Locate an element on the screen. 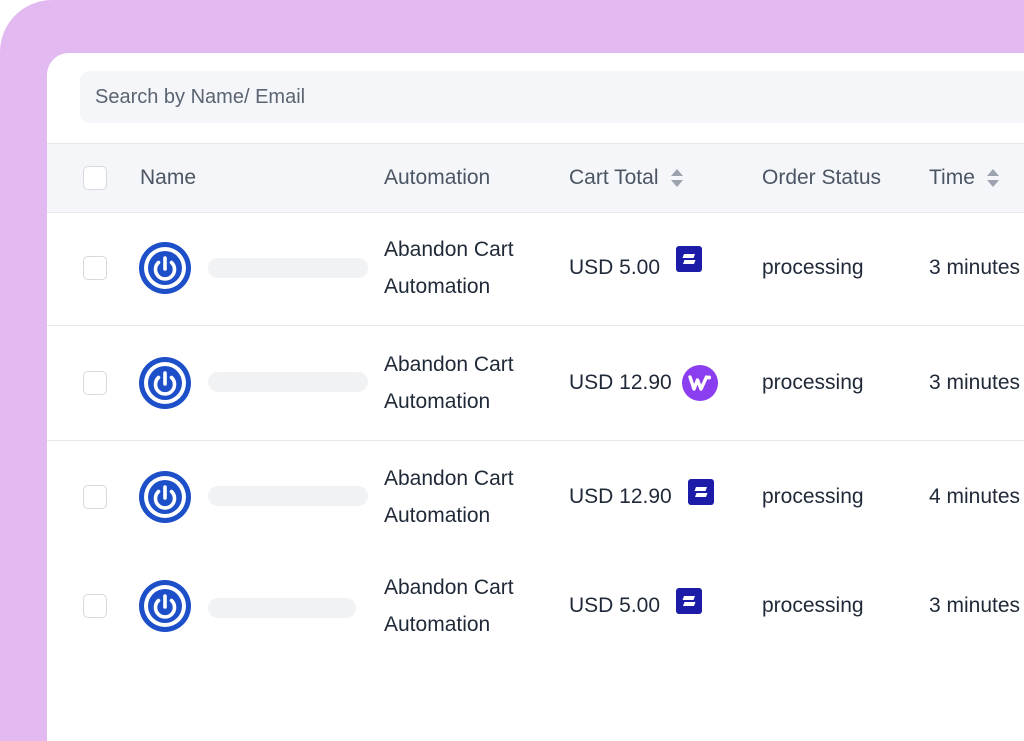  select-all-cell is located at coordinates (95, 178).